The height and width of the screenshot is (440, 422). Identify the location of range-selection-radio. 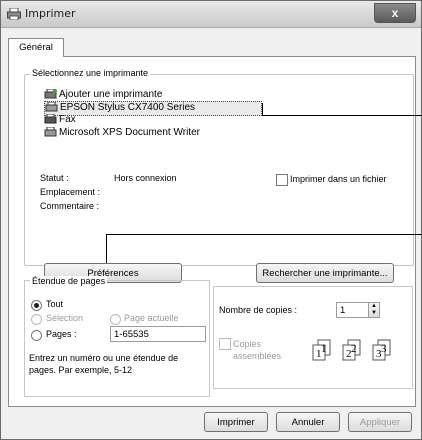
(36, 319).